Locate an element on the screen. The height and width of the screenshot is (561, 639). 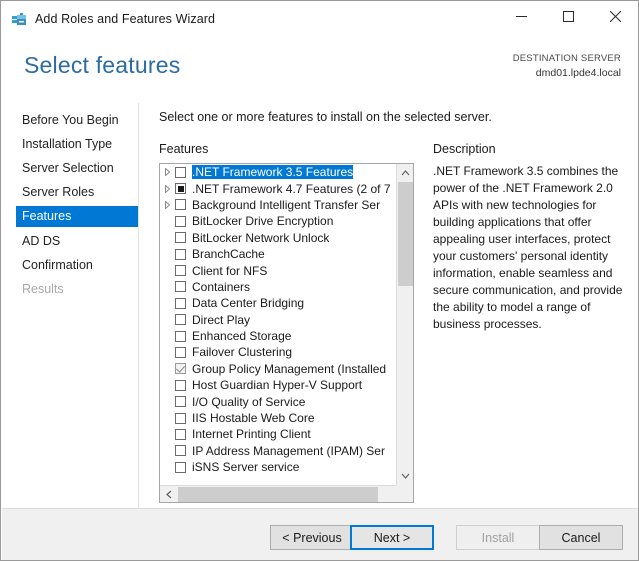
feature-label: Containers is located at coordinates (221, 286).